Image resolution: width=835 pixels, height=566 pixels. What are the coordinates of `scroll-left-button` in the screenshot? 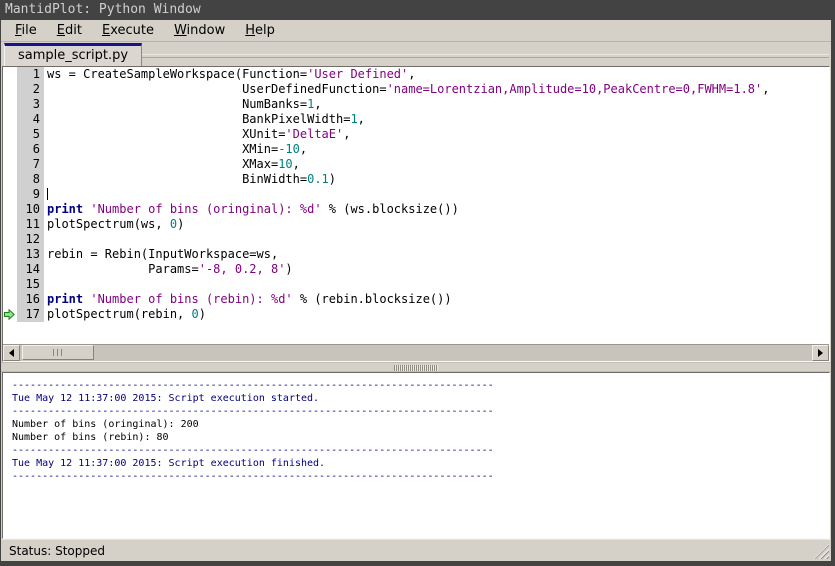 It's located at (11, 353).